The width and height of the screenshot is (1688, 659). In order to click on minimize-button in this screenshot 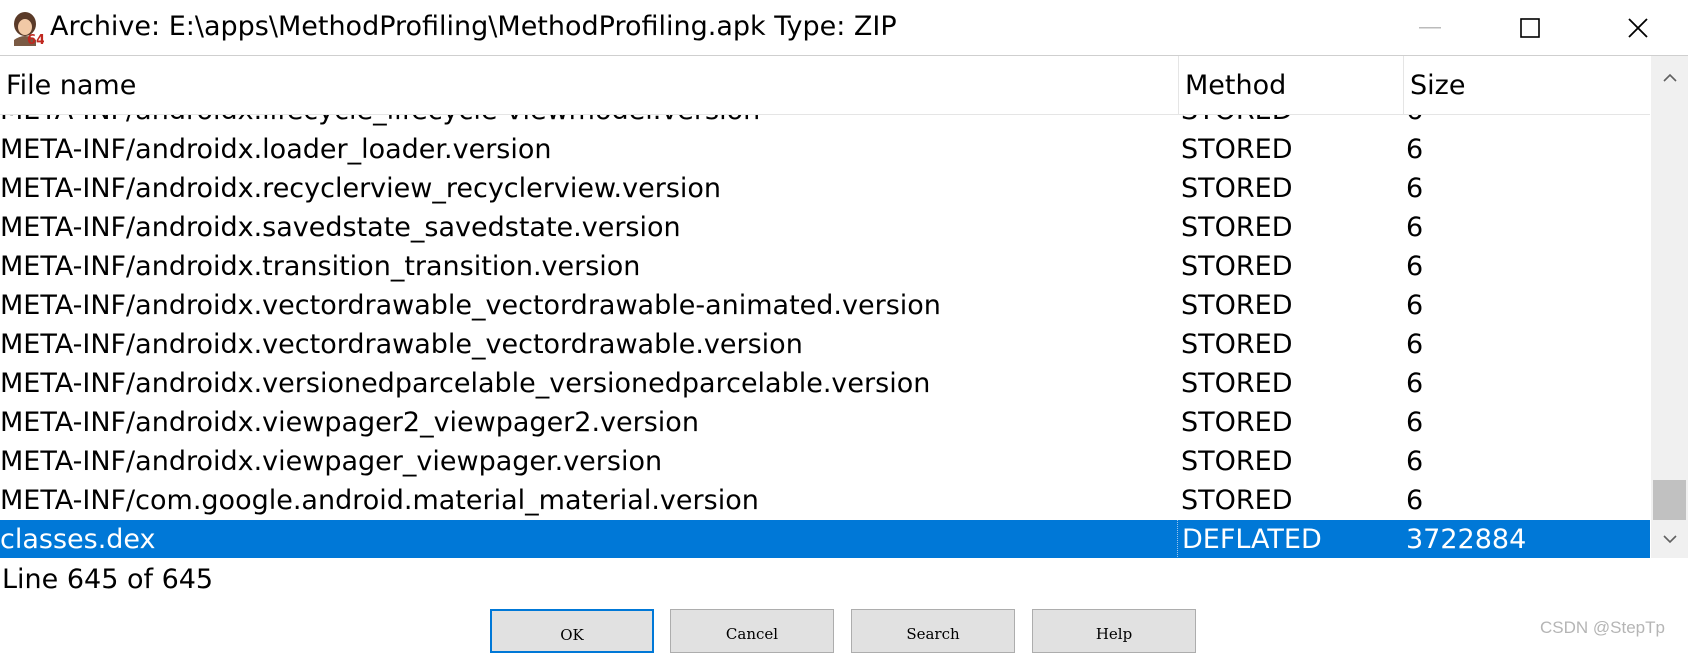, I will do `click(1430, 27)`.